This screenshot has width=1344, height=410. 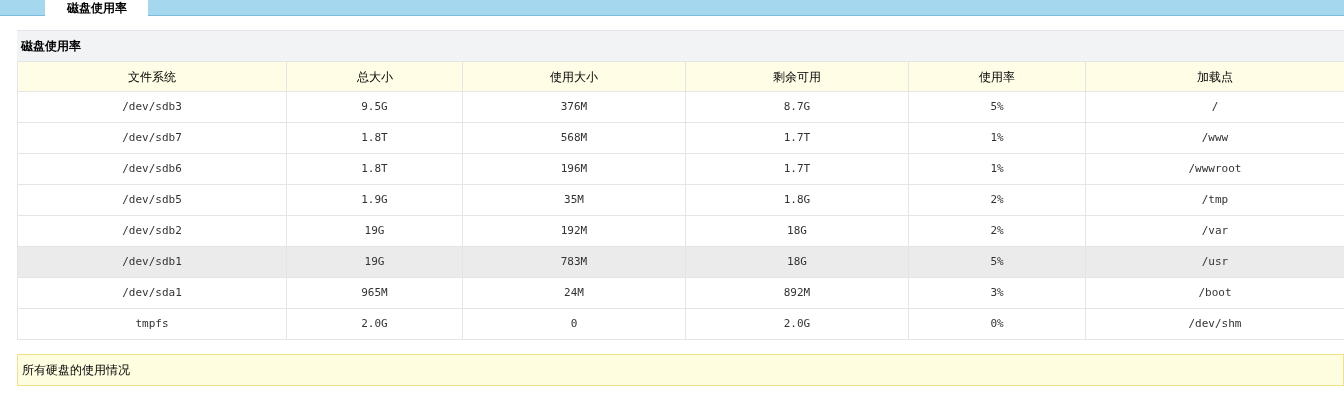 I want to click on table-cell: /www, so click(x=1214, y=138).